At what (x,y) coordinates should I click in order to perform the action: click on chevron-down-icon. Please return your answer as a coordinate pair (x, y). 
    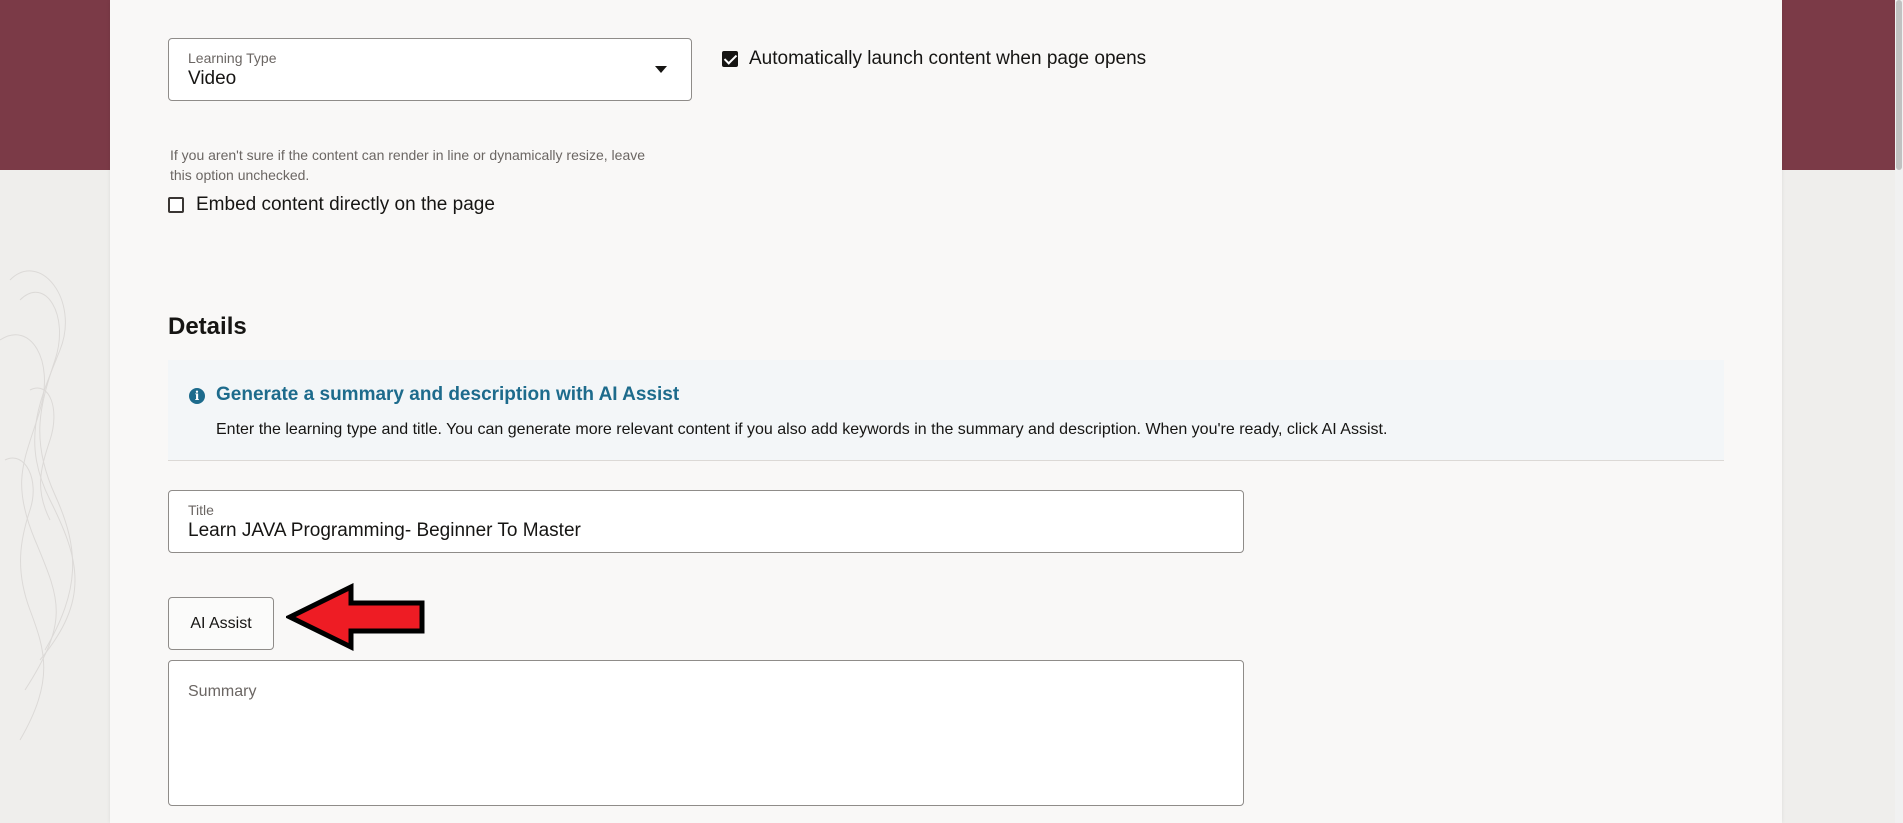
    Looking at the image, I should click on (661, 69).